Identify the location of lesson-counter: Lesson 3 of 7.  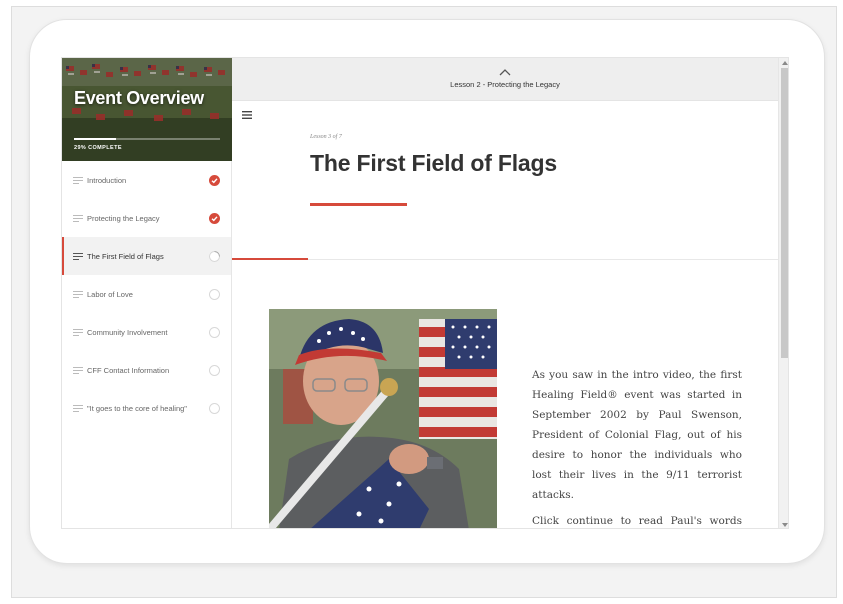
(326, 137).